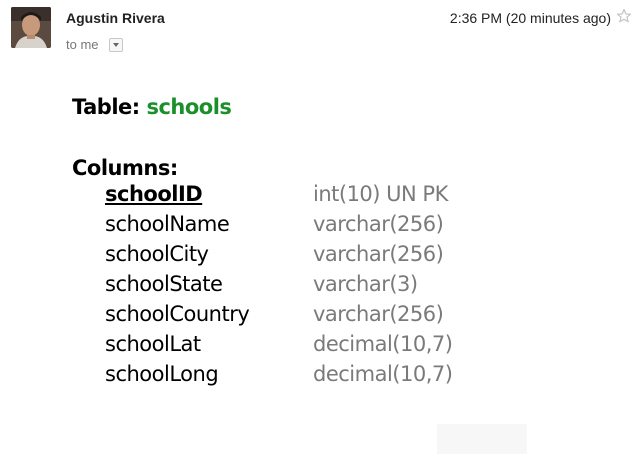 Image resolution: width=636 pixels, height=463 pixels. What do you see at coordinates (530, 18) in the screenshot?
I see `message-timestamp: 2:36 PM (20 minutes ago)` at bounding box center [530, 18].